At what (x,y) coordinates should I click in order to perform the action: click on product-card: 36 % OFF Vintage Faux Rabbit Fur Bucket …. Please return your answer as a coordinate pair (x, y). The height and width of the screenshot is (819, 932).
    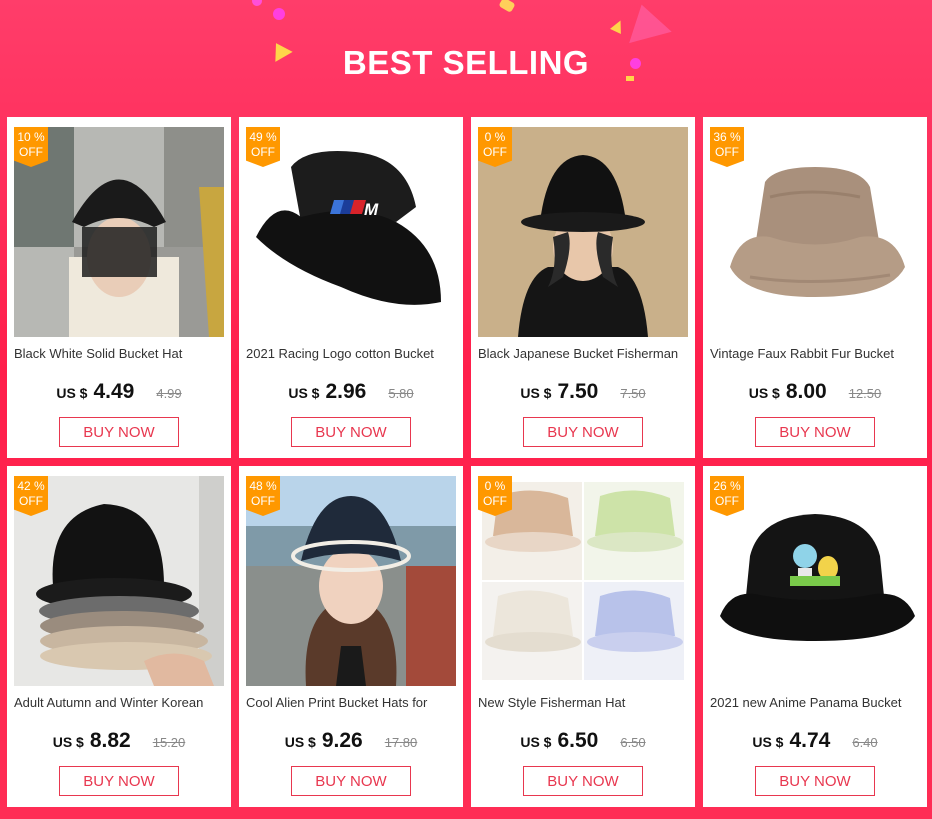
    Looking at the image, I should click on (815, 287).